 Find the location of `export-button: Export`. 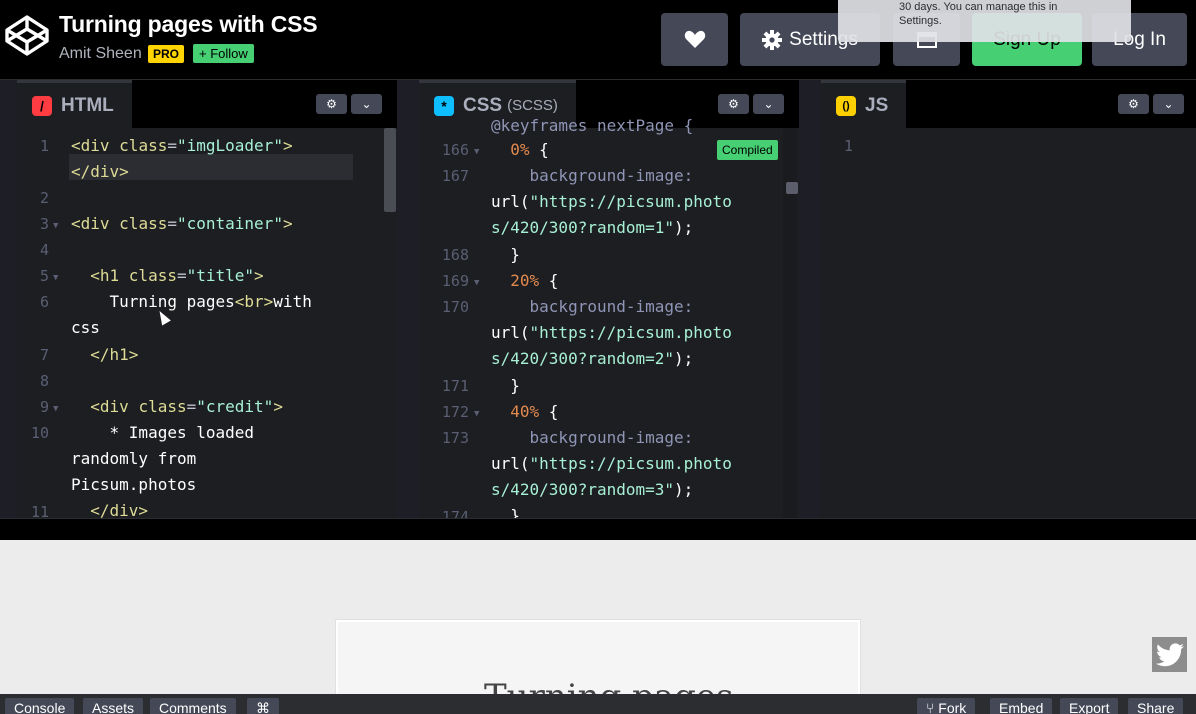

export-button: Export is located at coordinates (1089, 706).